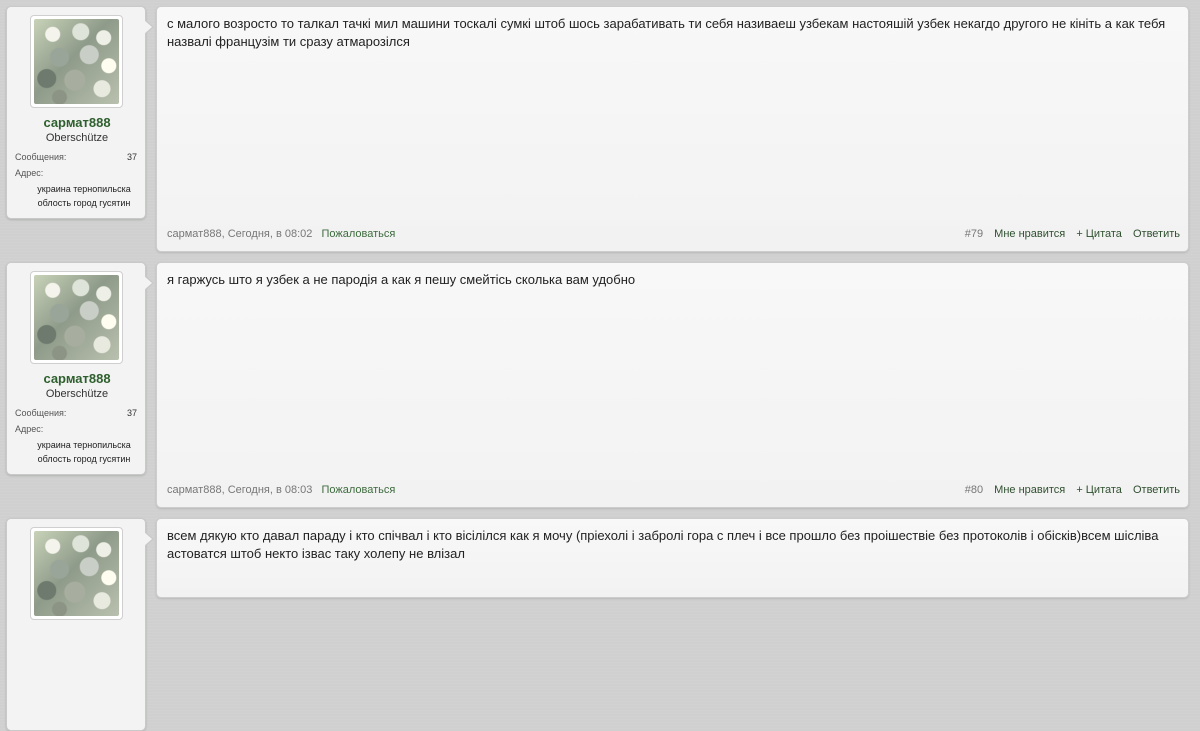  Describe the element at coordinates (974, 490) in the screenshot. I see `post-number-link: #80` at that location.